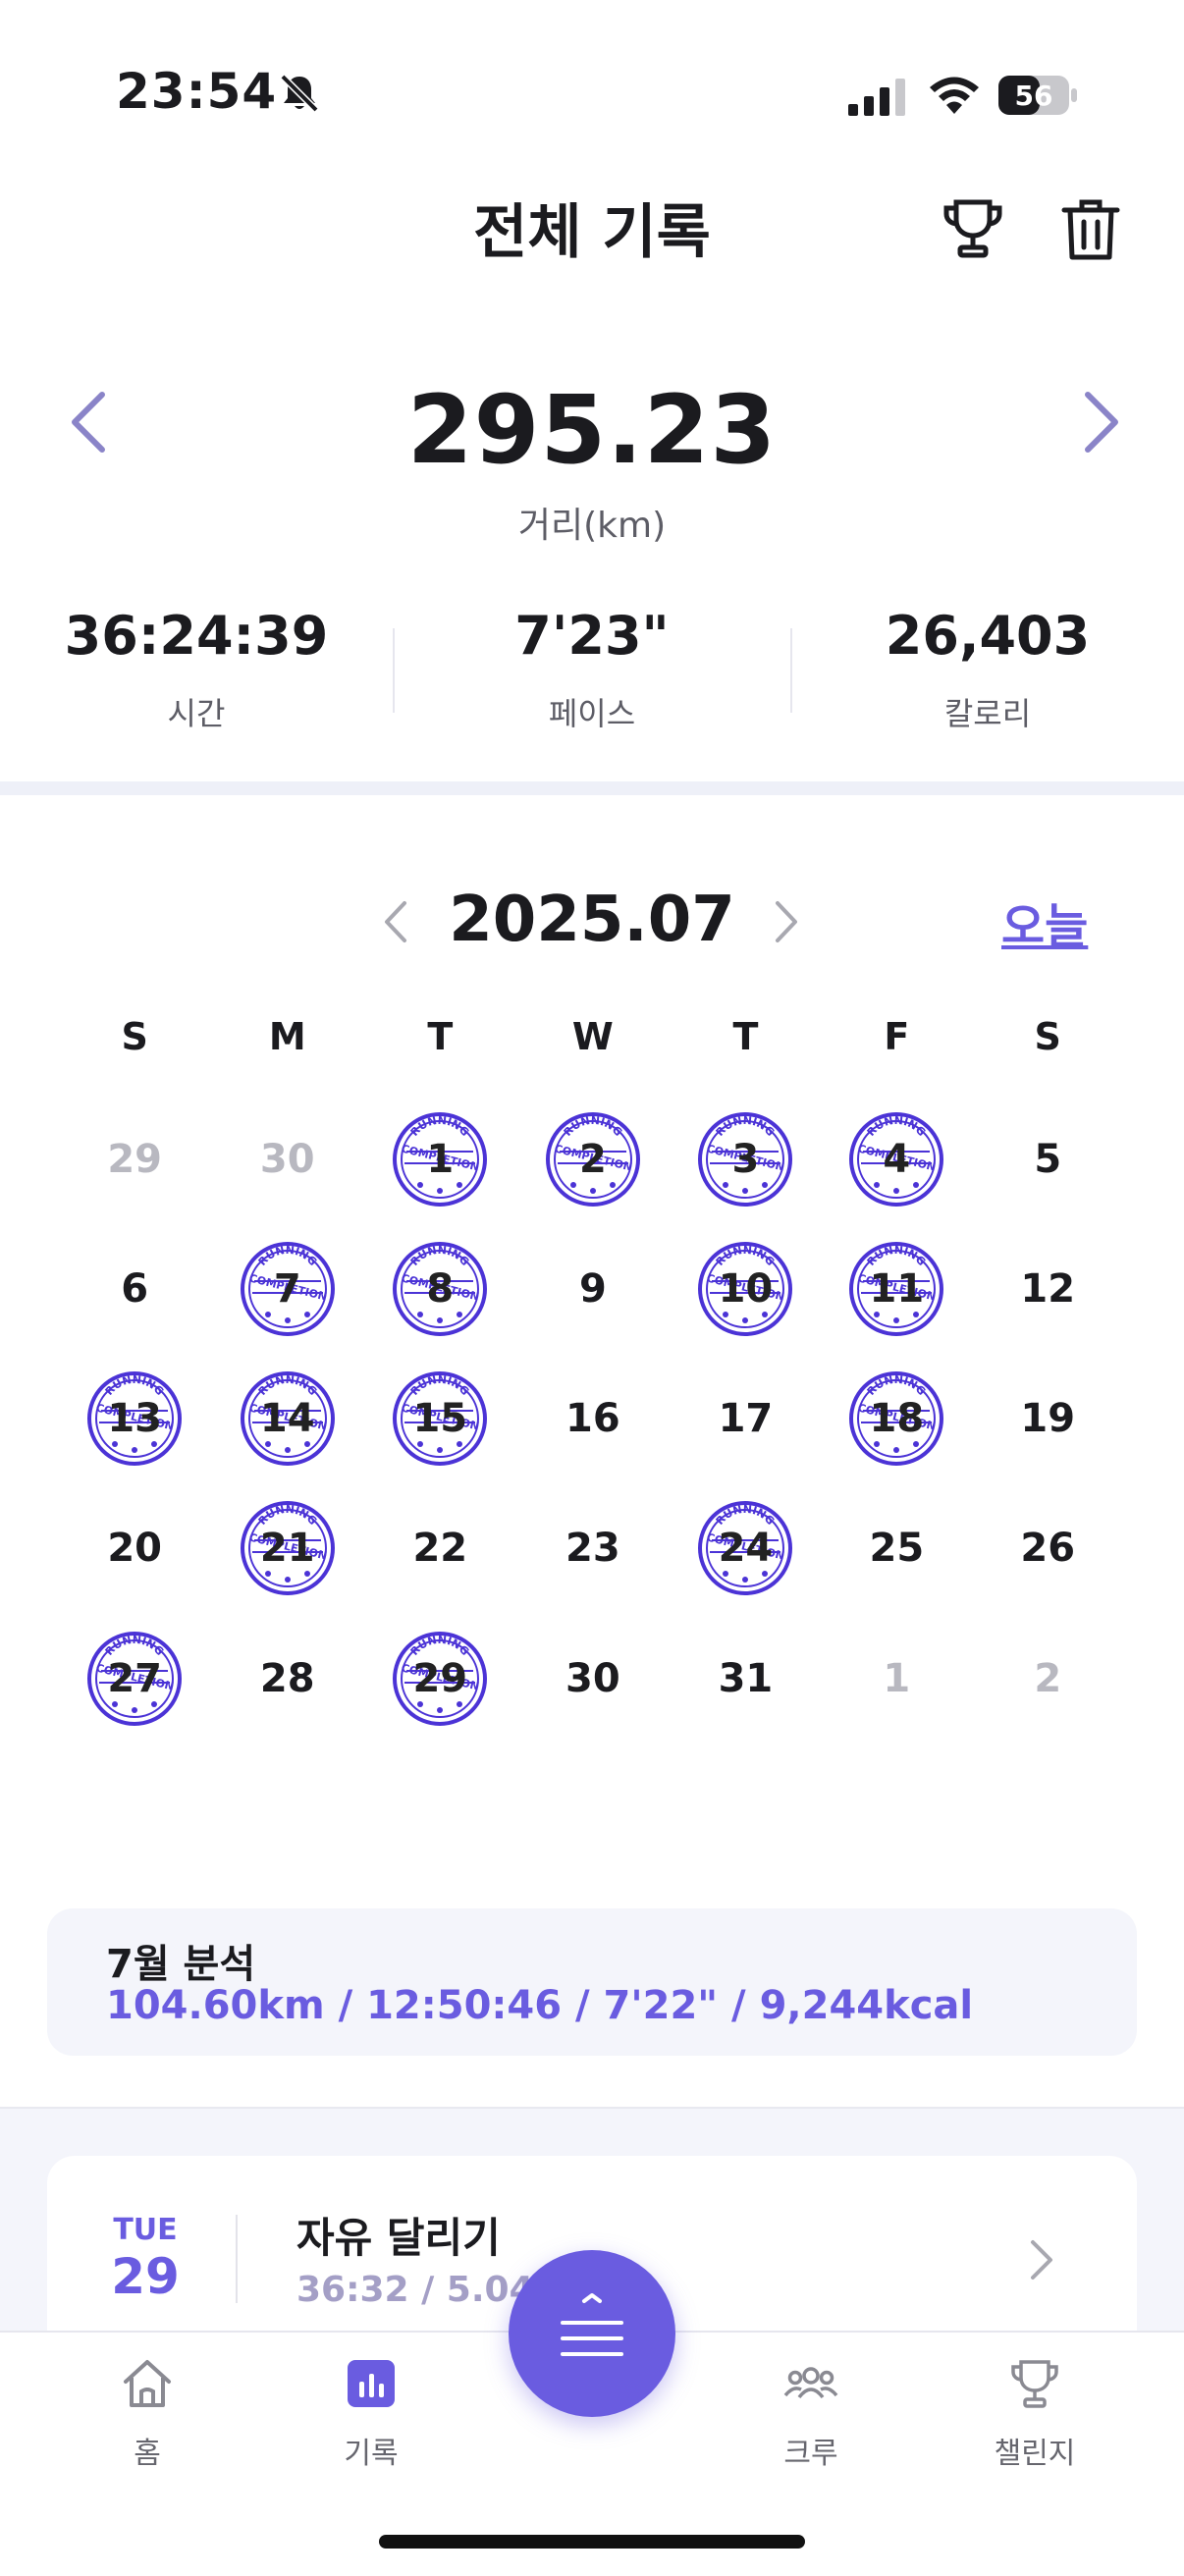 The width and height of the screenshot is (1184, 2576). I want to click on calendar-day-number: 18, so click(897, 1419).